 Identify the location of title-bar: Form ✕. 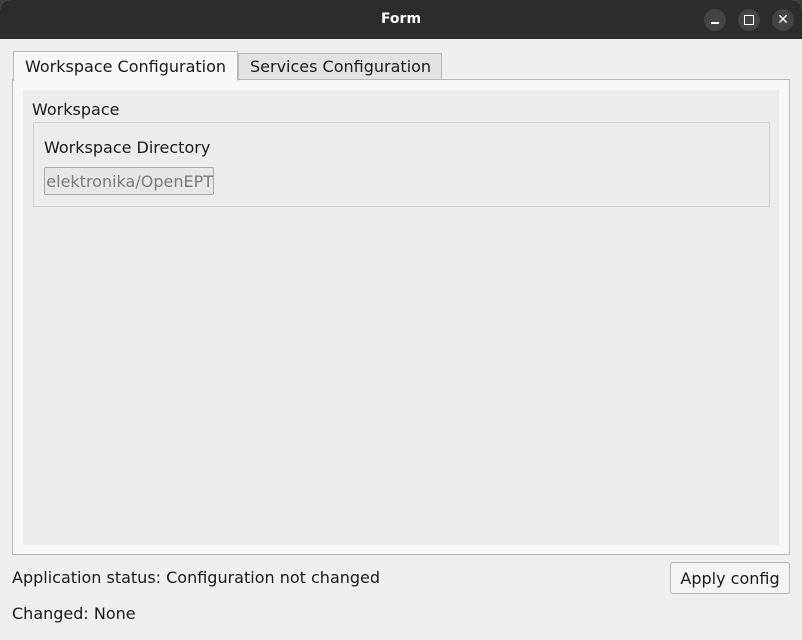
(401, 19).